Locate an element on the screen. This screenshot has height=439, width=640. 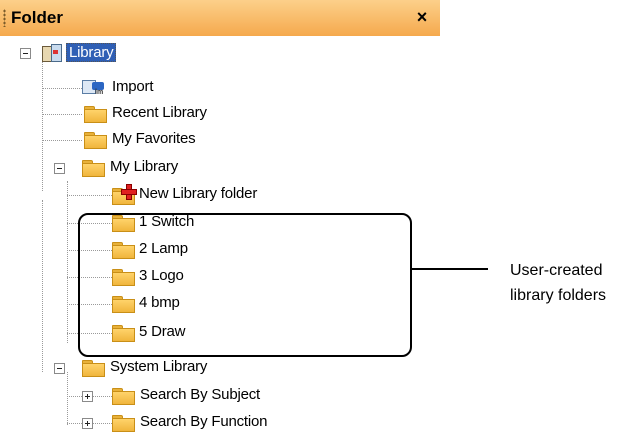
tree-item-label: Import is located at coordinates (133, 86).